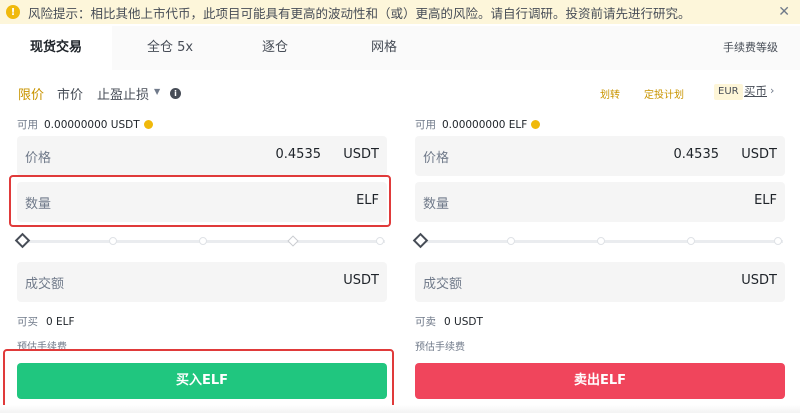 Image resolution: width=800 pixels, height=413 pixels. I want to click on transfer-link: 划转, so click(610, 93).